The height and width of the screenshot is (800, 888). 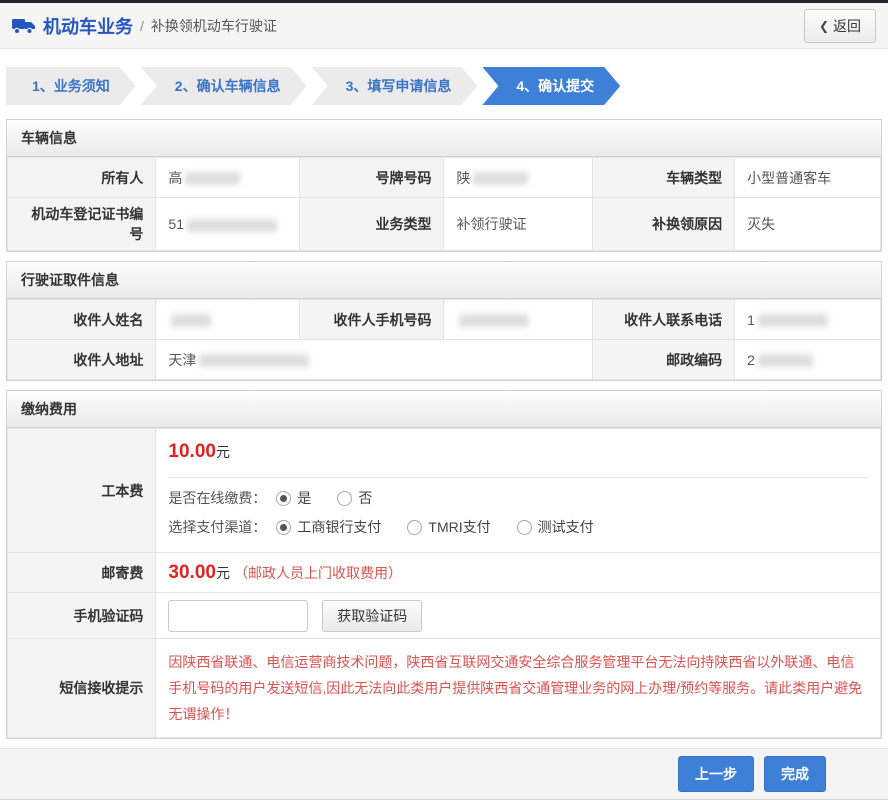 I want to click on fee-amount: 10.00, so click(x=192, y=451).